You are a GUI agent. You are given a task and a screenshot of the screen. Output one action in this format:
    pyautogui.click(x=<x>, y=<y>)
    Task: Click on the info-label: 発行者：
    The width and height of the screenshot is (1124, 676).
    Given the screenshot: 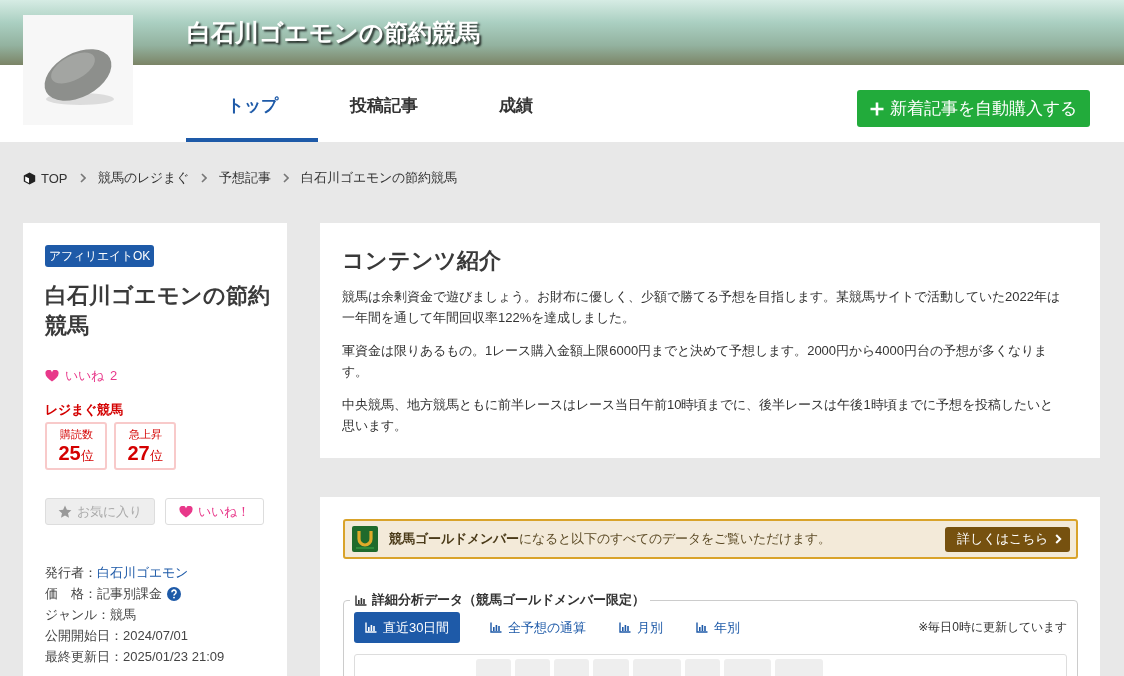 What is the action you would take?
    pyautogui.click(x=71, y=573)
    